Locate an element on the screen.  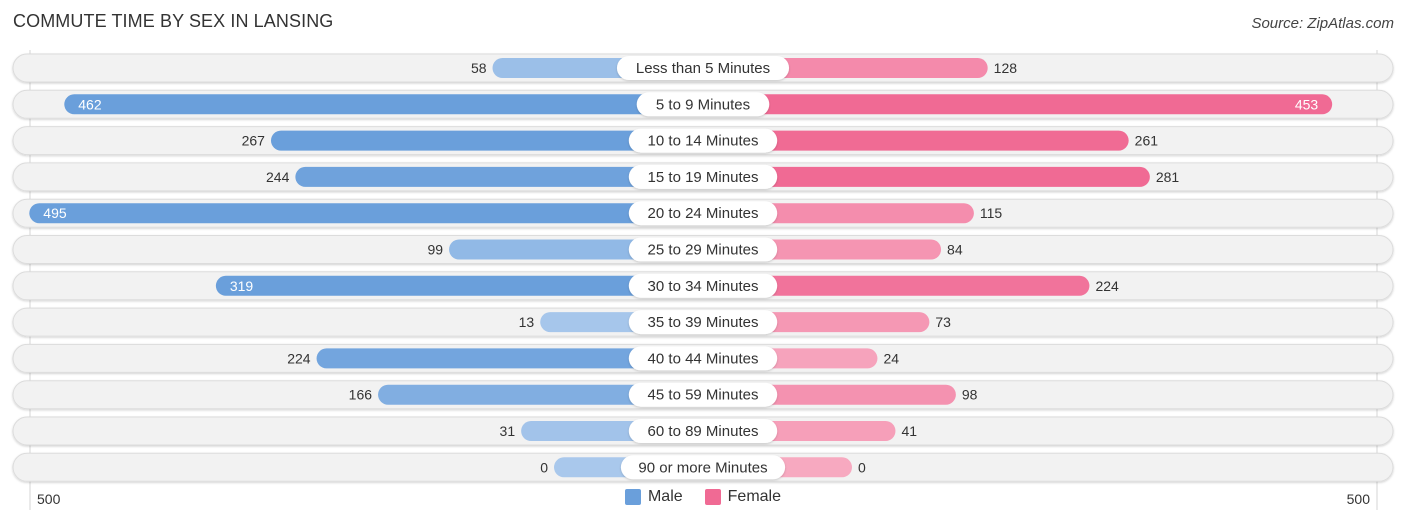
value-label-female: 281 is located at coordinates (1168, 177).